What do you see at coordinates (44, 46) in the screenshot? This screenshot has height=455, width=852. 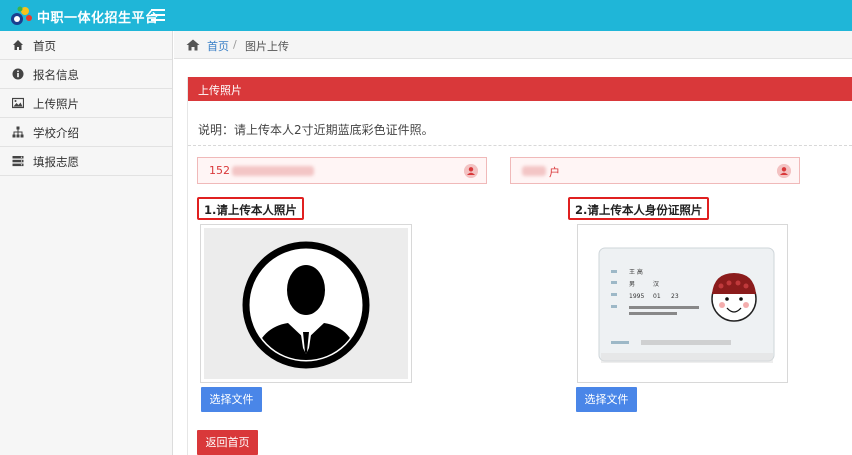 I see `sidebar-item-label: 首页` at bounding box center [44, 46].